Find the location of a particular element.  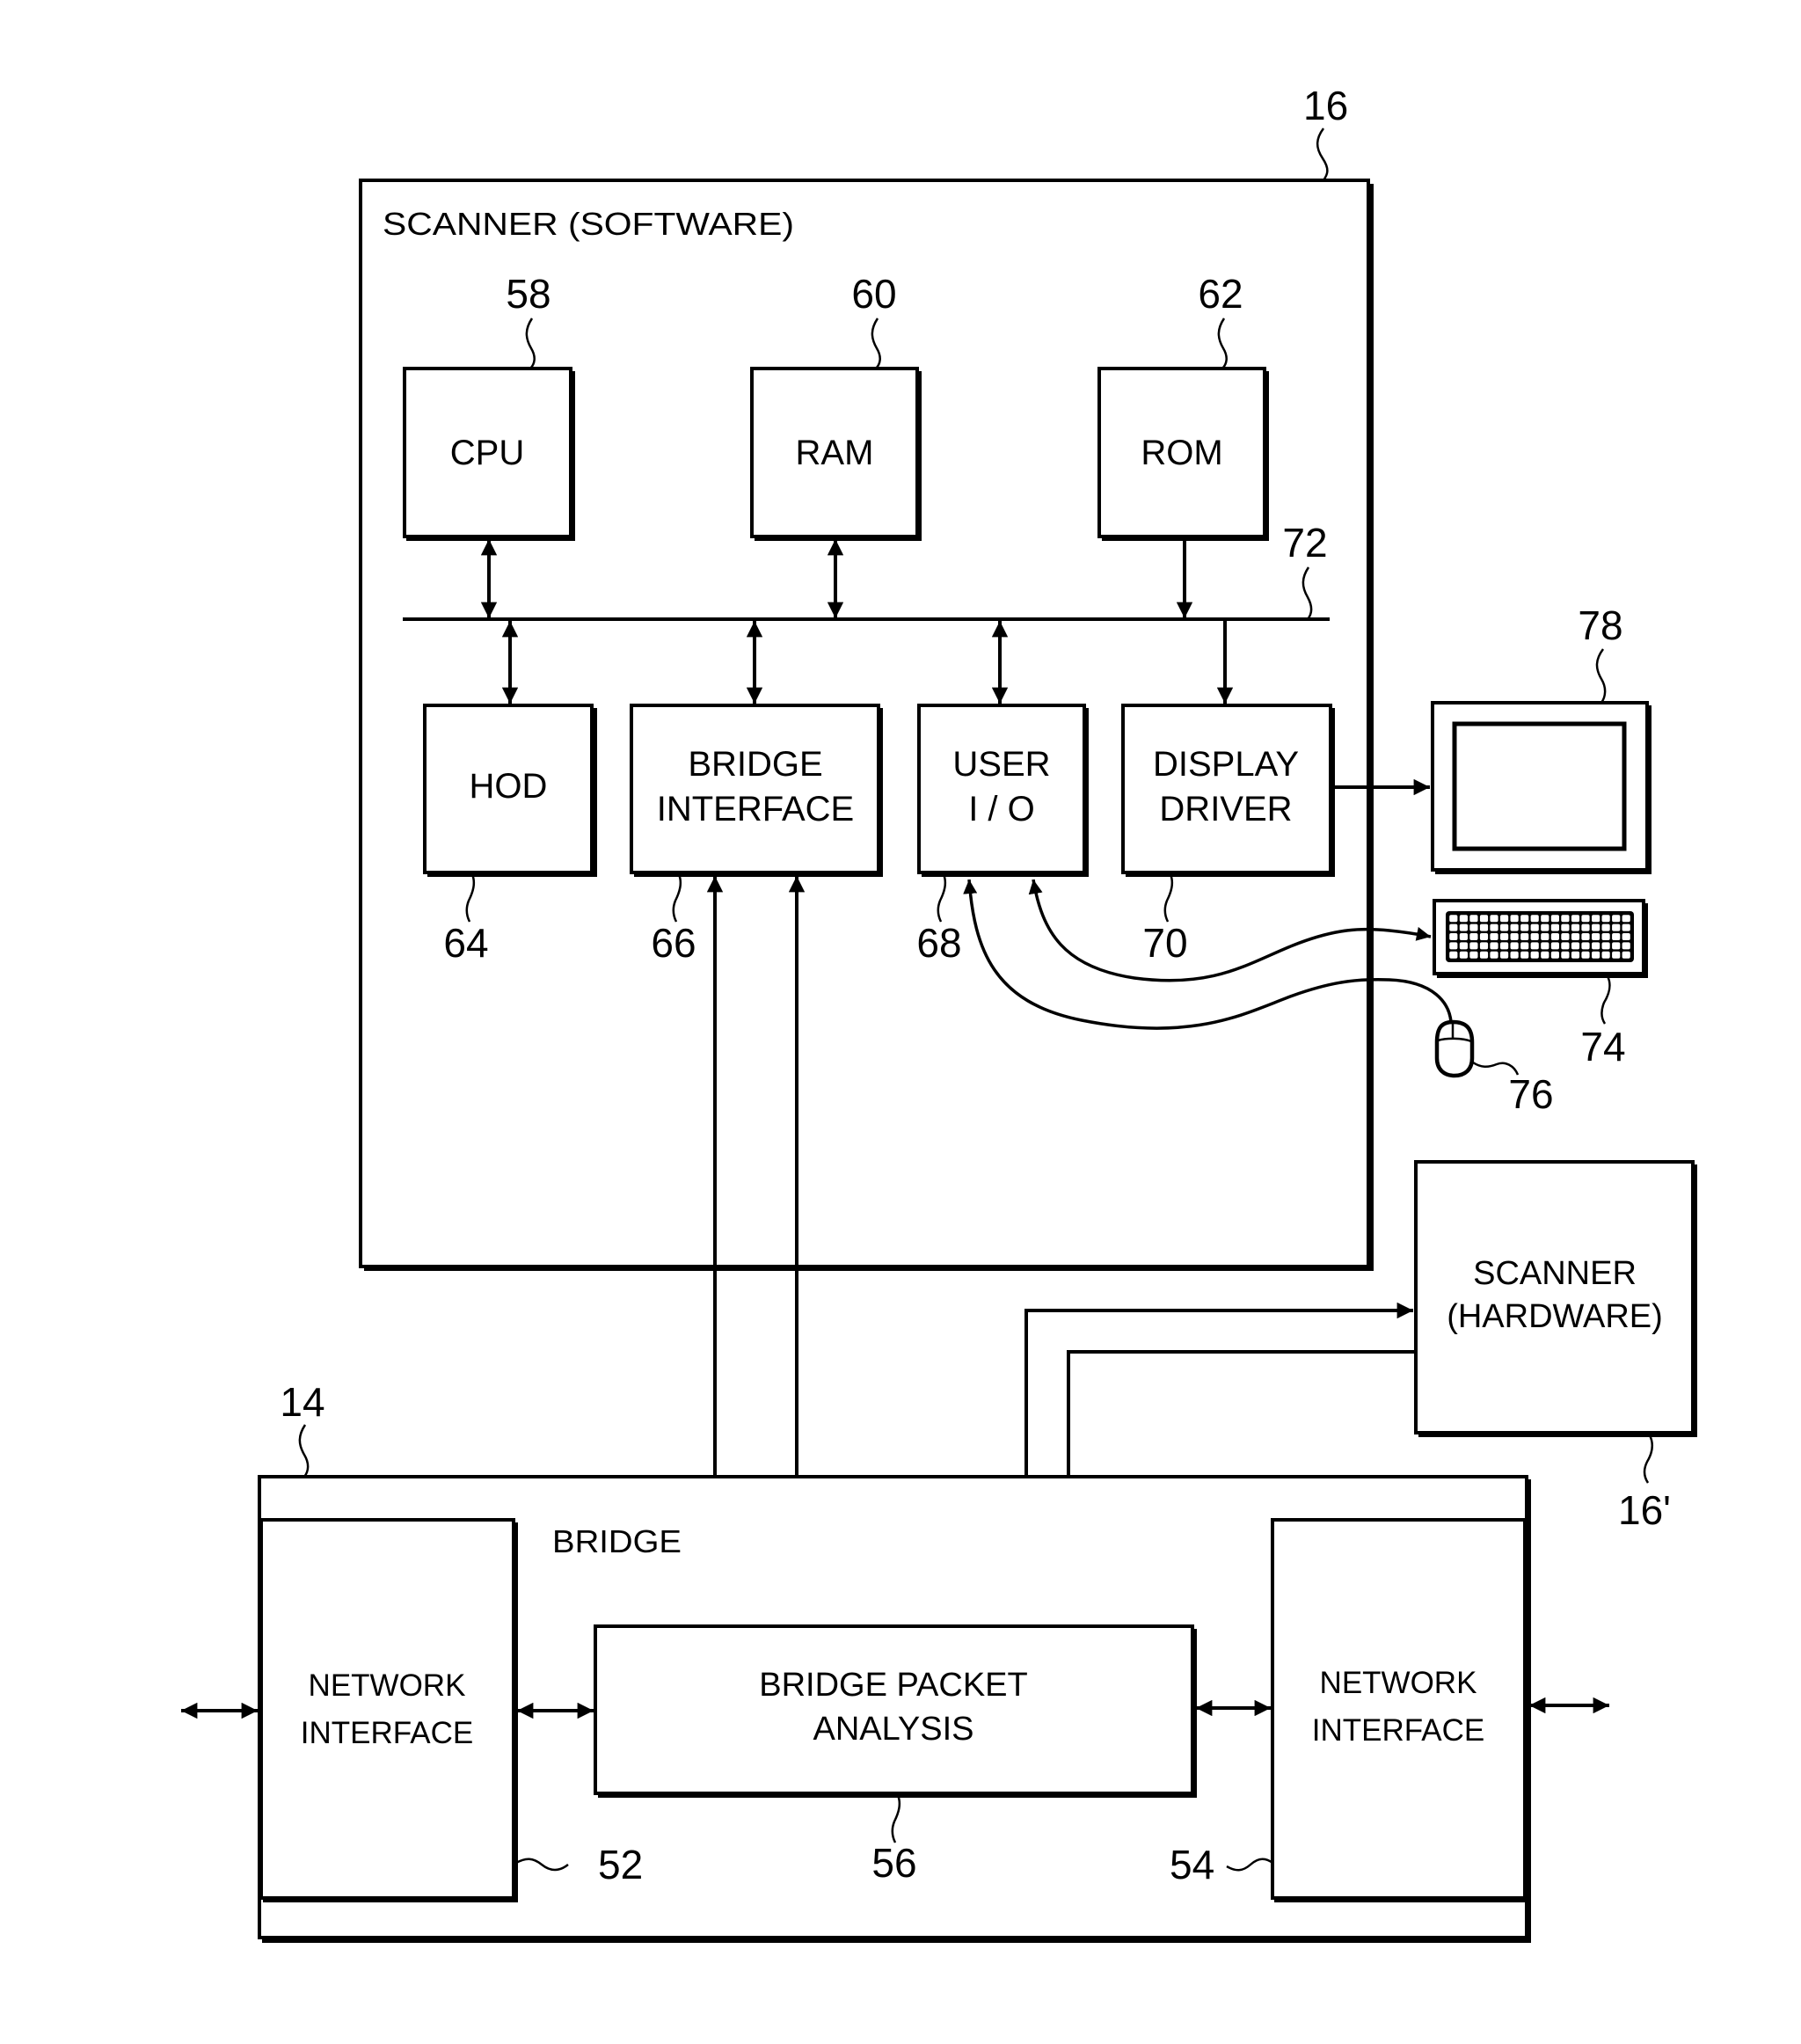

ref-label-58: 58 is located at coordinates (528, 294).